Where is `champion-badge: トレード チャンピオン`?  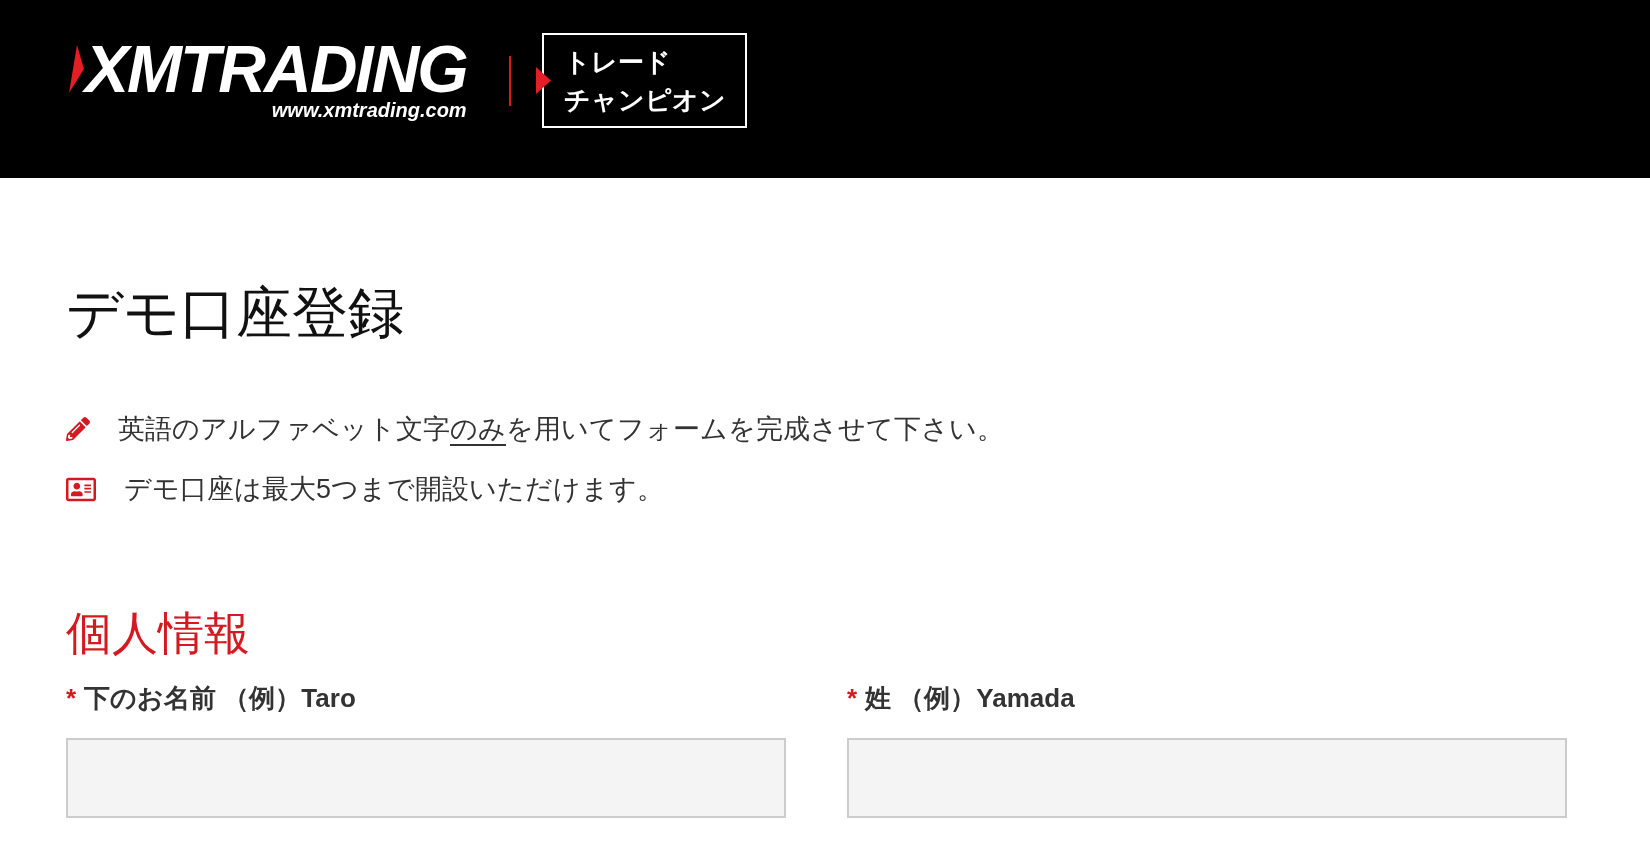 champion-badge: トレード チャンピオン is located at coordinates (644, 80).